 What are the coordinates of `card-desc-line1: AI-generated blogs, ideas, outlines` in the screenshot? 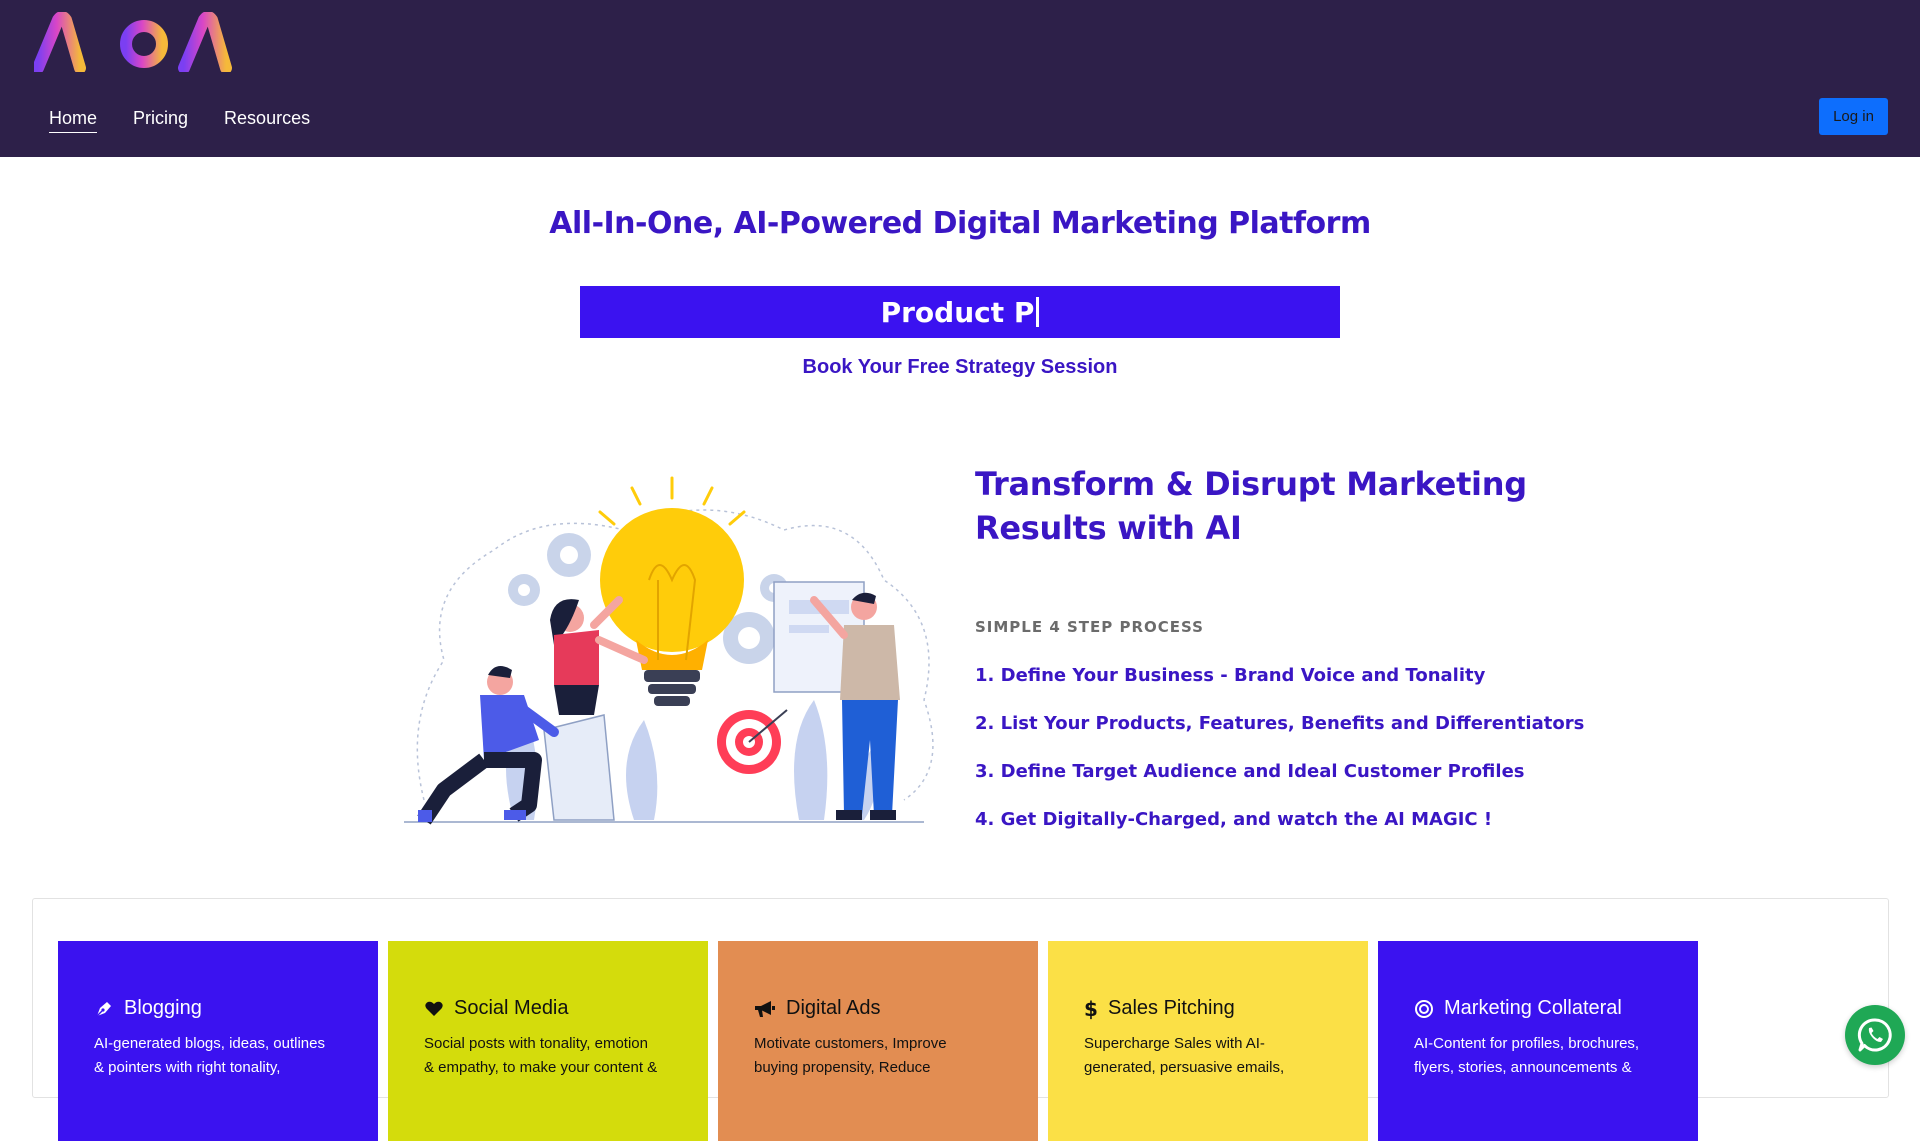 It's located at (209, 1043).